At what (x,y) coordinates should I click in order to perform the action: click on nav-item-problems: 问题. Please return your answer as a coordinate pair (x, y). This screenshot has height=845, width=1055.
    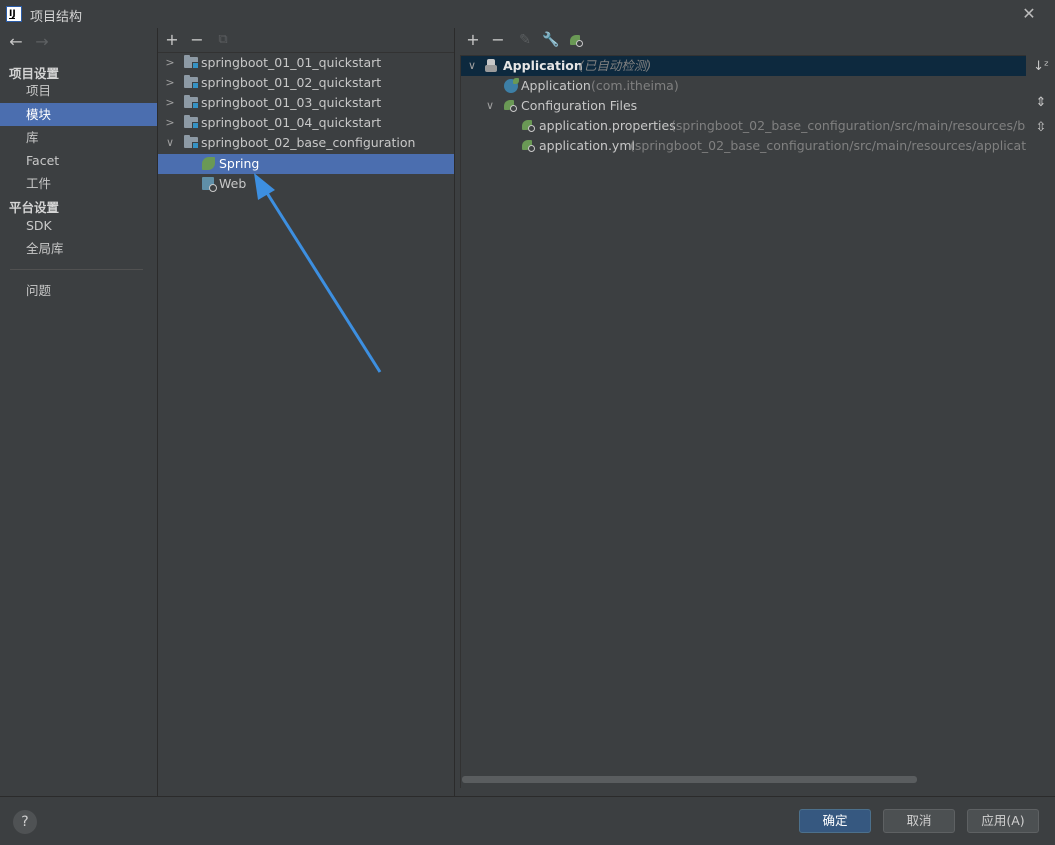
    Looking at the image, I should click on (78, 290).